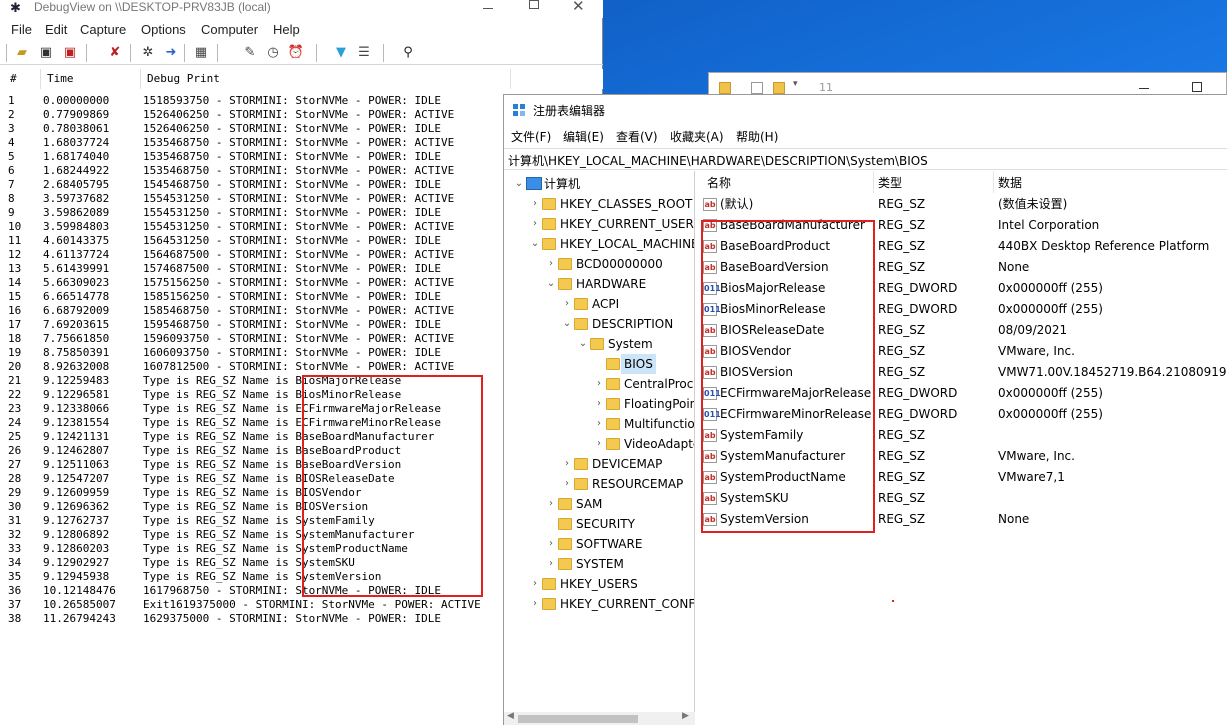  I want to click on value-data: 440BX Desktop Reference Platform, so click(1104, 246).